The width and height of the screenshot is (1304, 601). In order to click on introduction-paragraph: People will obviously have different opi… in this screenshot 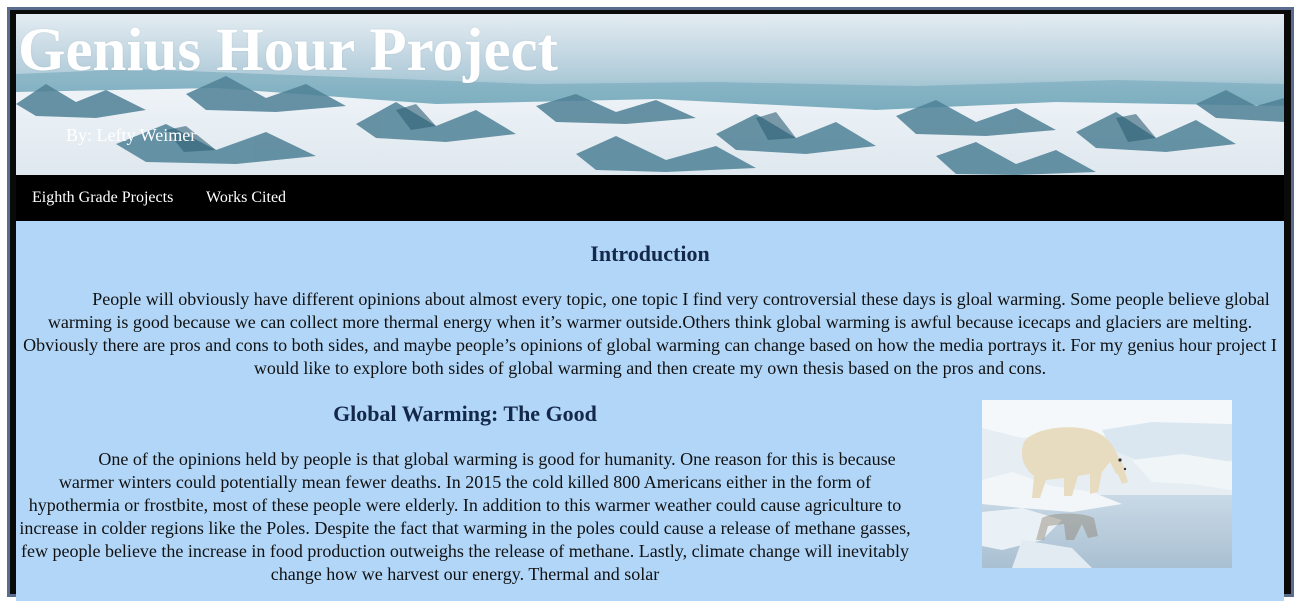, I will do `click(650, 333)`.